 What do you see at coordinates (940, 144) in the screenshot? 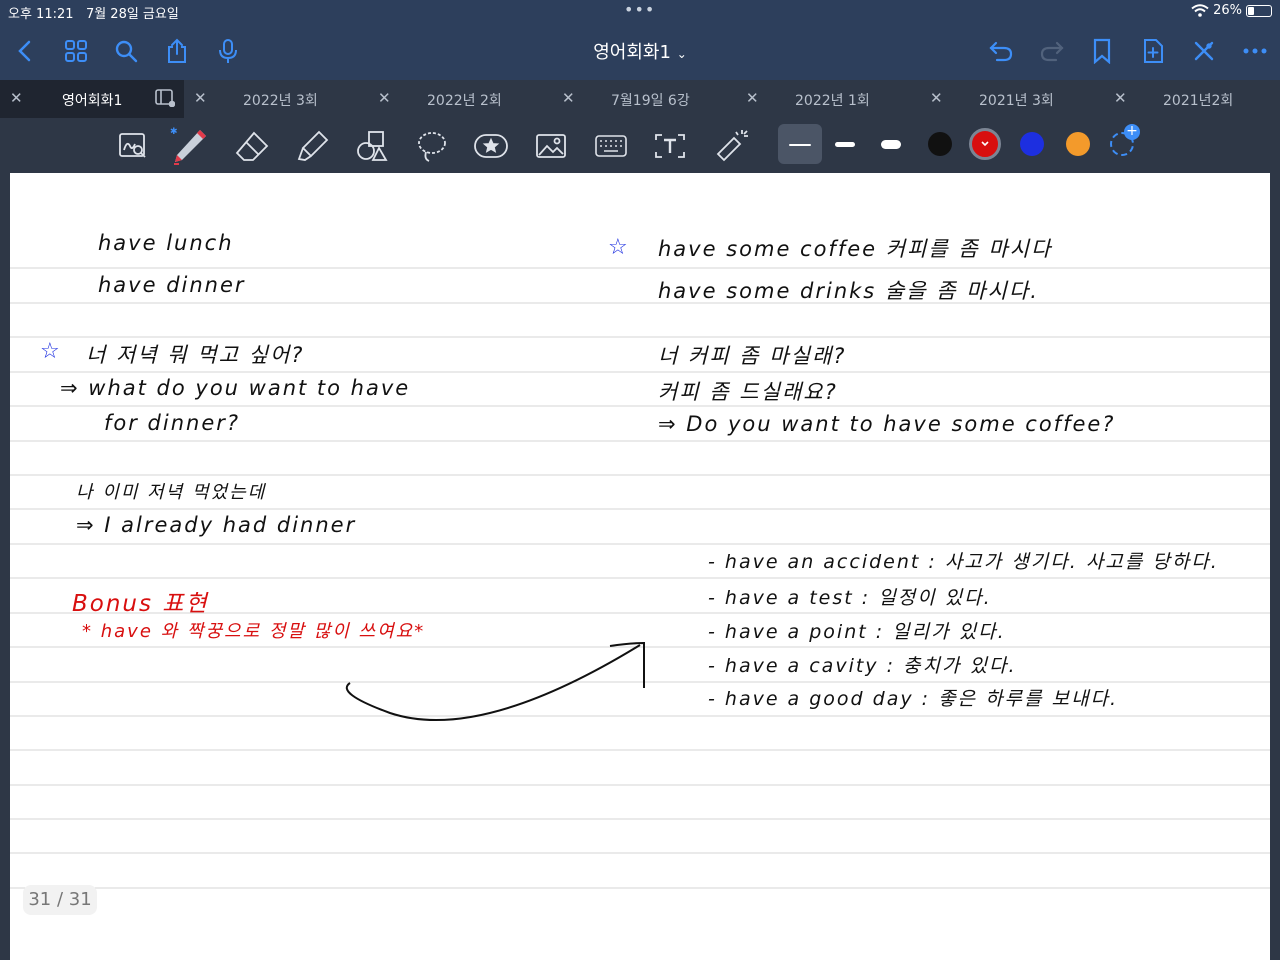
I see `color-black-swatch` at bounding box center [940, 144].